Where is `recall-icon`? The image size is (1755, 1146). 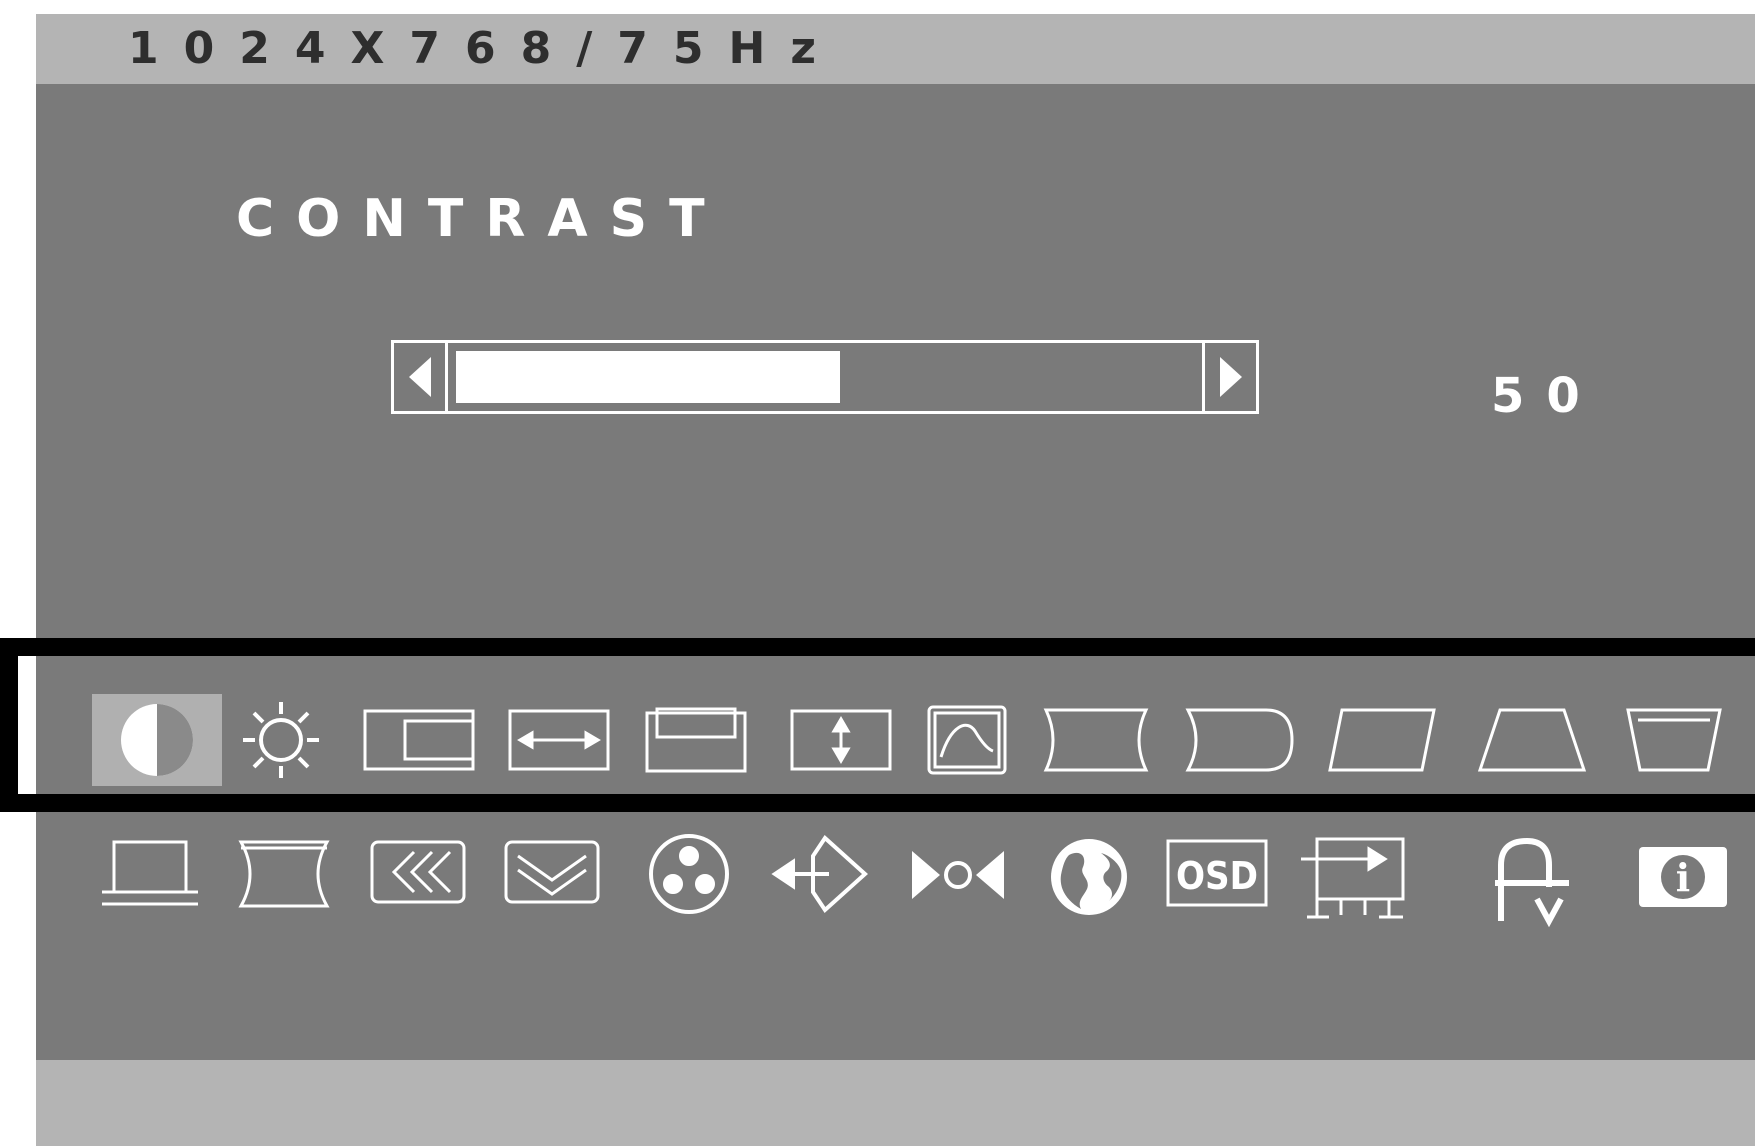 recall-icon is located at coordinates (1532, 880).